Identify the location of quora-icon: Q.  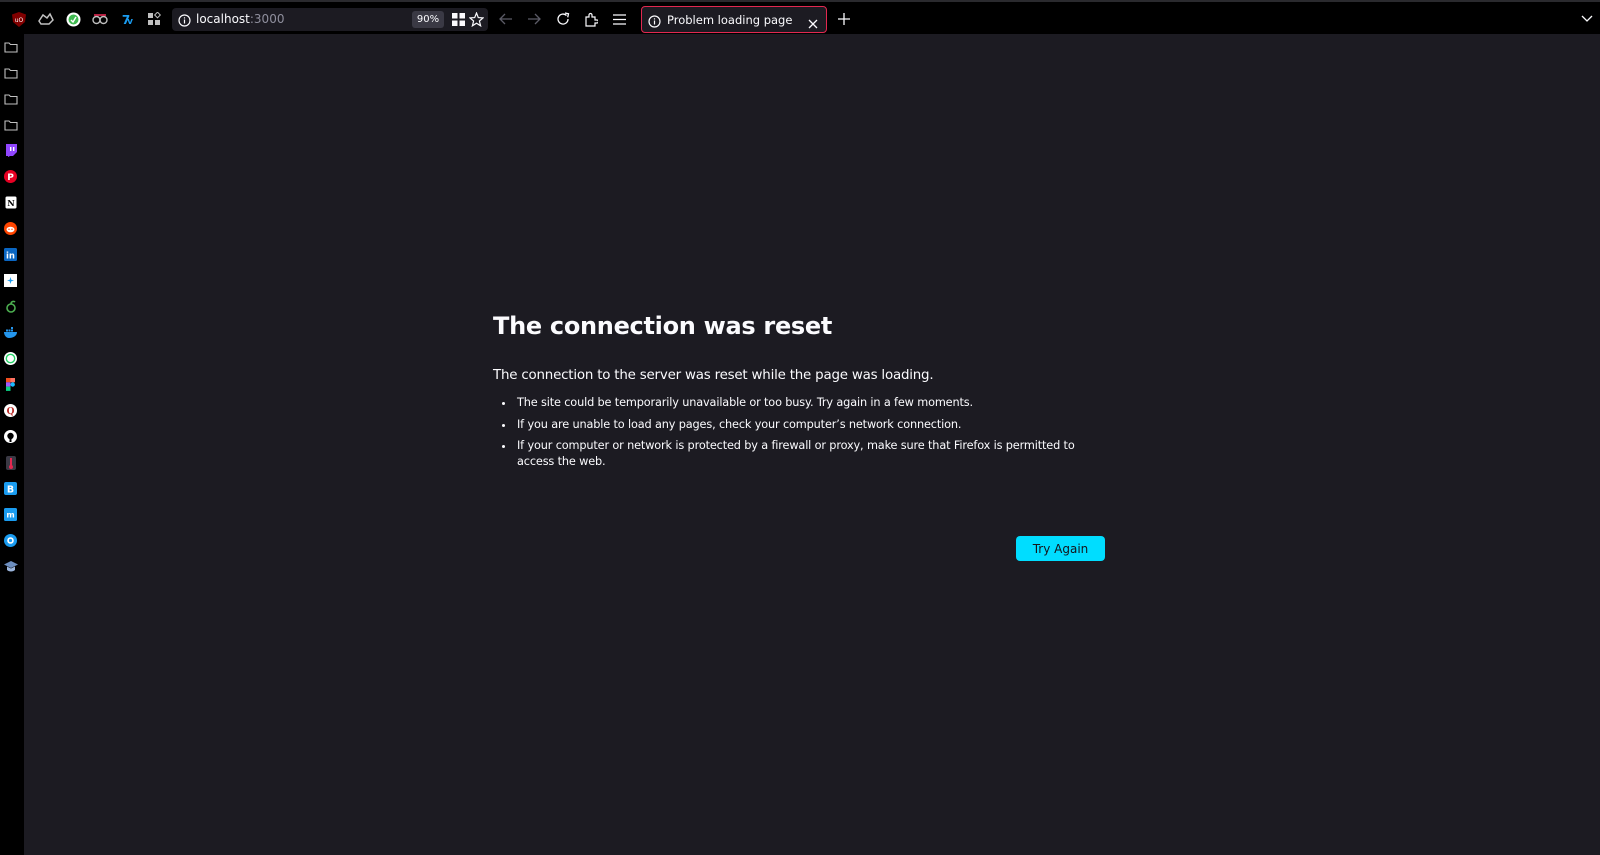
(10, 410).